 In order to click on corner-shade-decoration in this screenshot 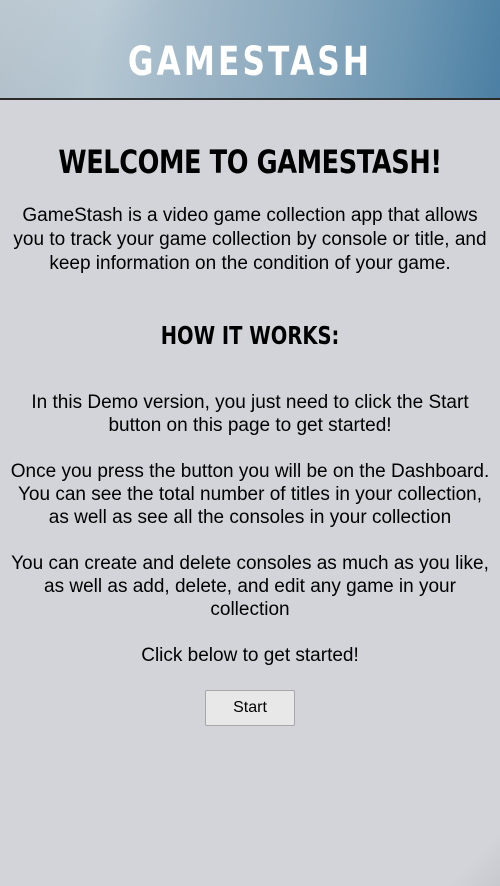, I will do `click(470, 856)`.